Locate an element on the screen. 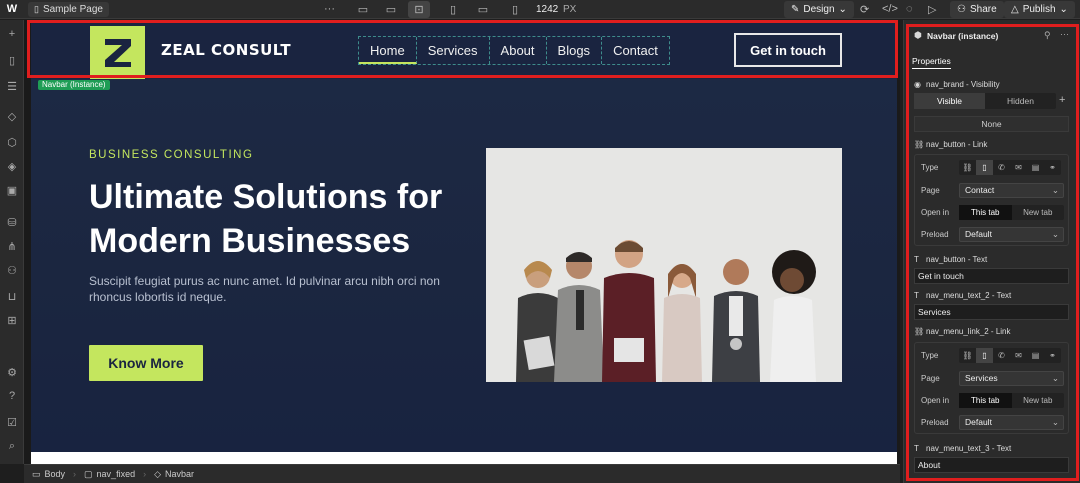 Image resolution: width=1080 pixels, height=483 pixels. publish-button: △ Publish ⌄ is located at coordinates (1039, 9).